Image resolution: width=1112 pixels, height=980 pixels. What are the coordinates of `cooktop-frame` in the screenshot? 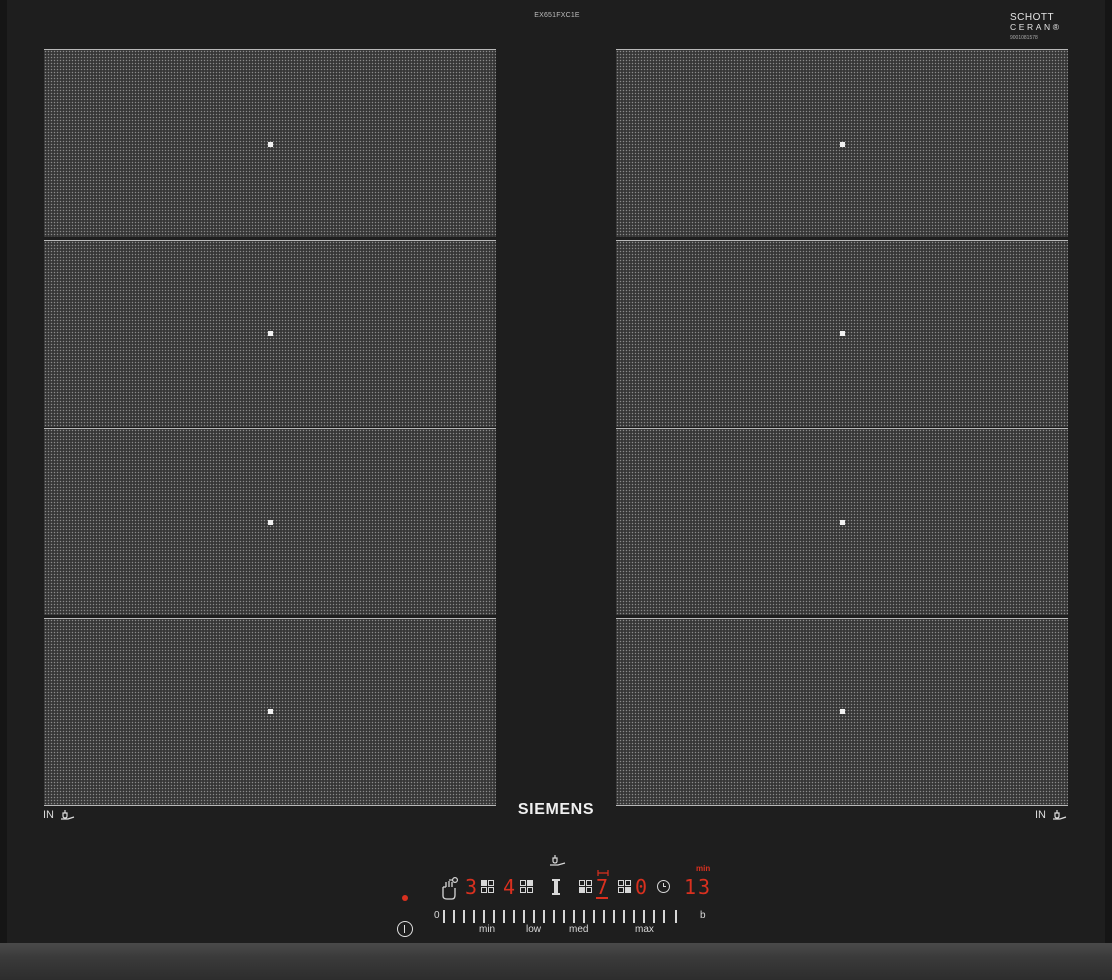 It's located at (556, 961).